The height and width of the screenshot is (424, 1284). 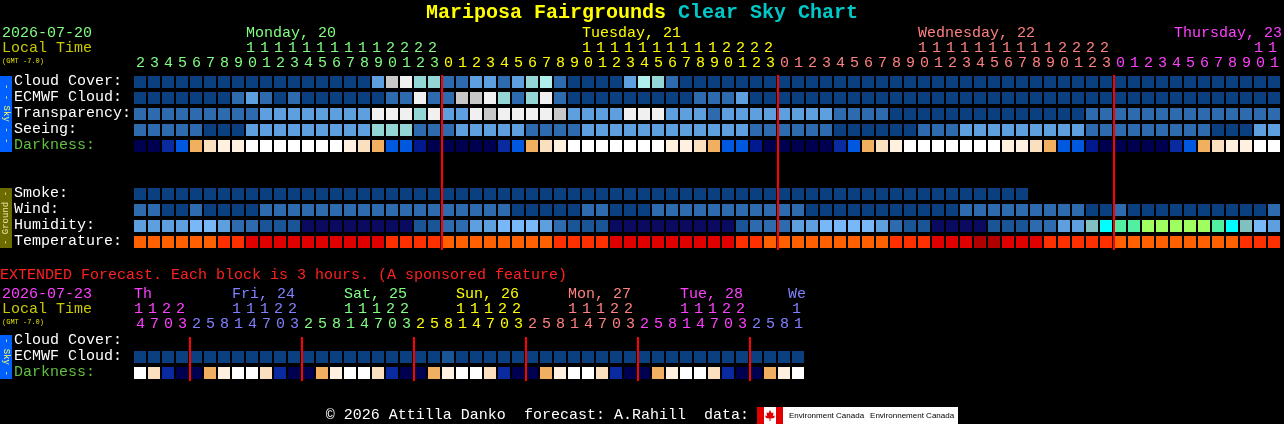 What do you see at coordinates (712, 294) in the screenshot?
I see `day-label: Tue, 28` at bounding box center [712, 294].